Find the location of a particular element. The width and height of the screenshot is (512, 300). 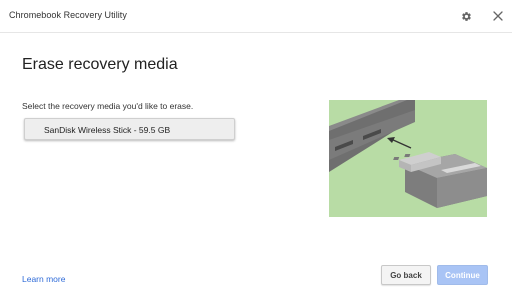

window-title: Chromebook Recovery Utility is located at coordinates (68, 15).